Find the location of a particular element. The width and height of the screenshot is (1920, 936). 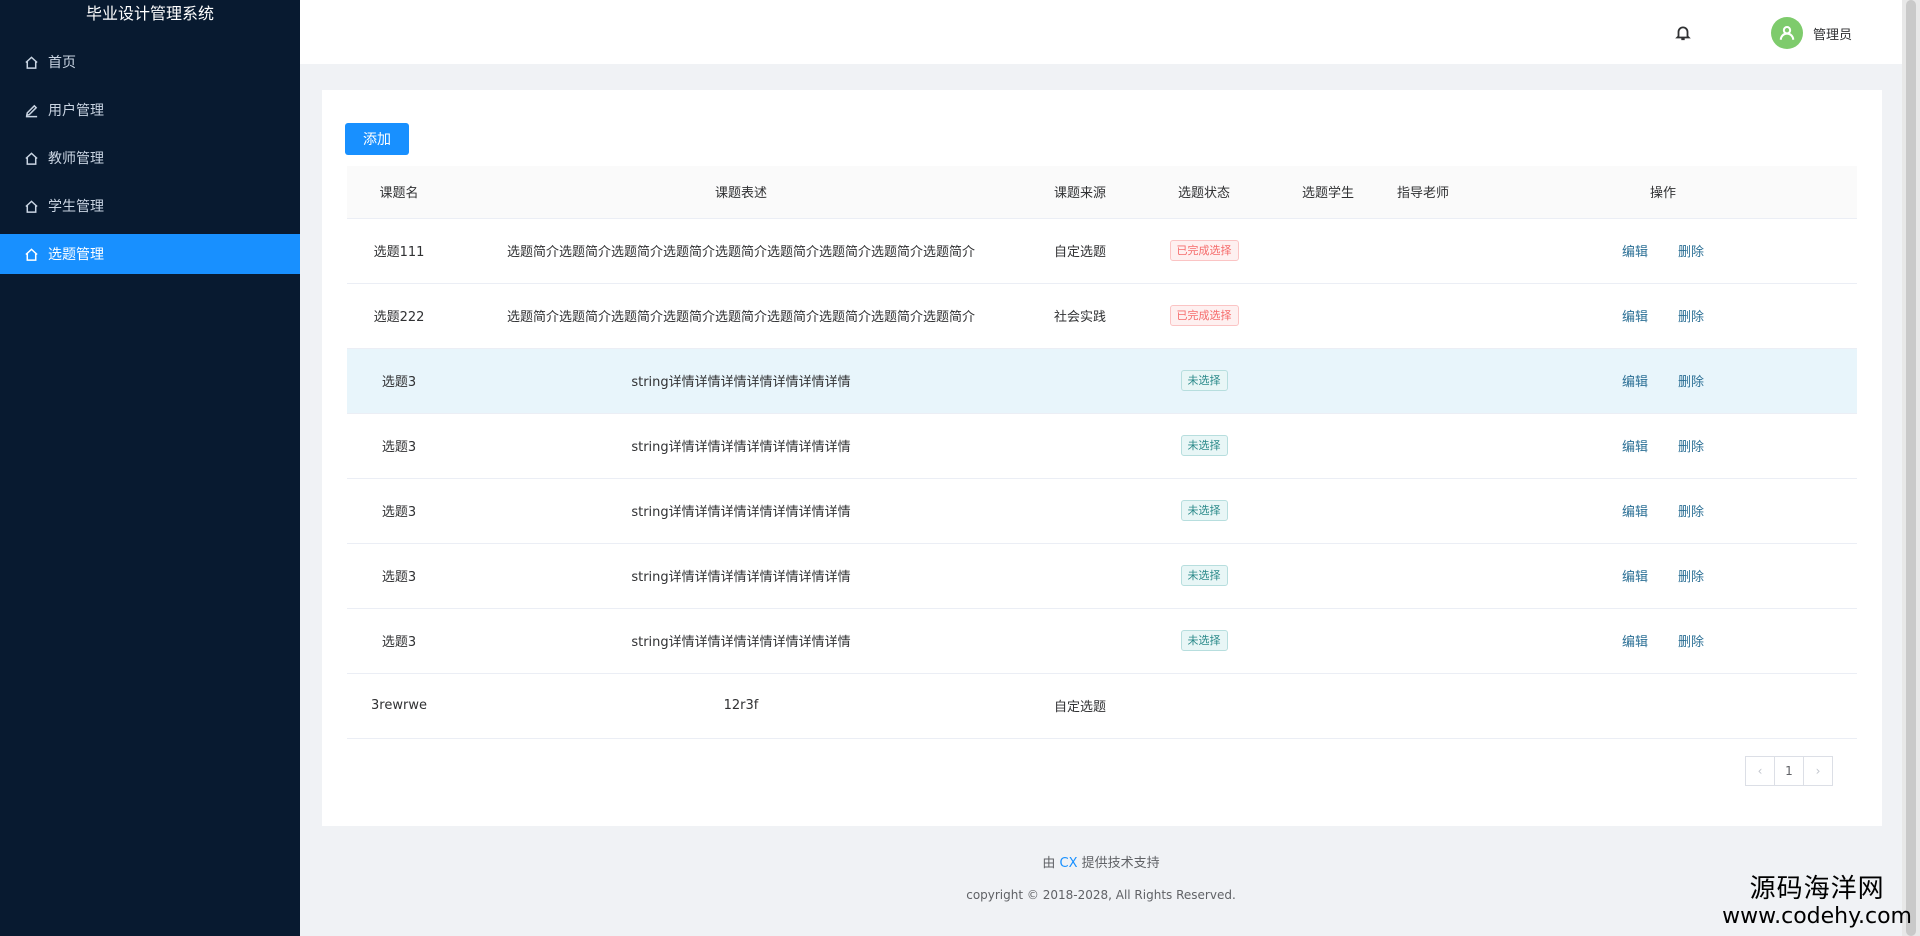

cell-name: 选题222 is located at coordinates (399, 316).